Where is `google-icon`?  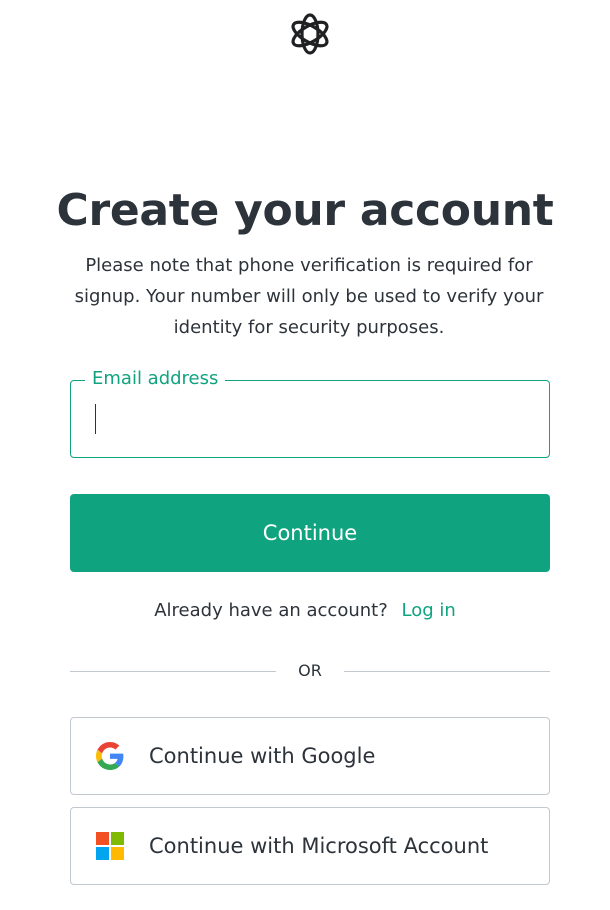
google-icon is located at coordinates (110, 756).